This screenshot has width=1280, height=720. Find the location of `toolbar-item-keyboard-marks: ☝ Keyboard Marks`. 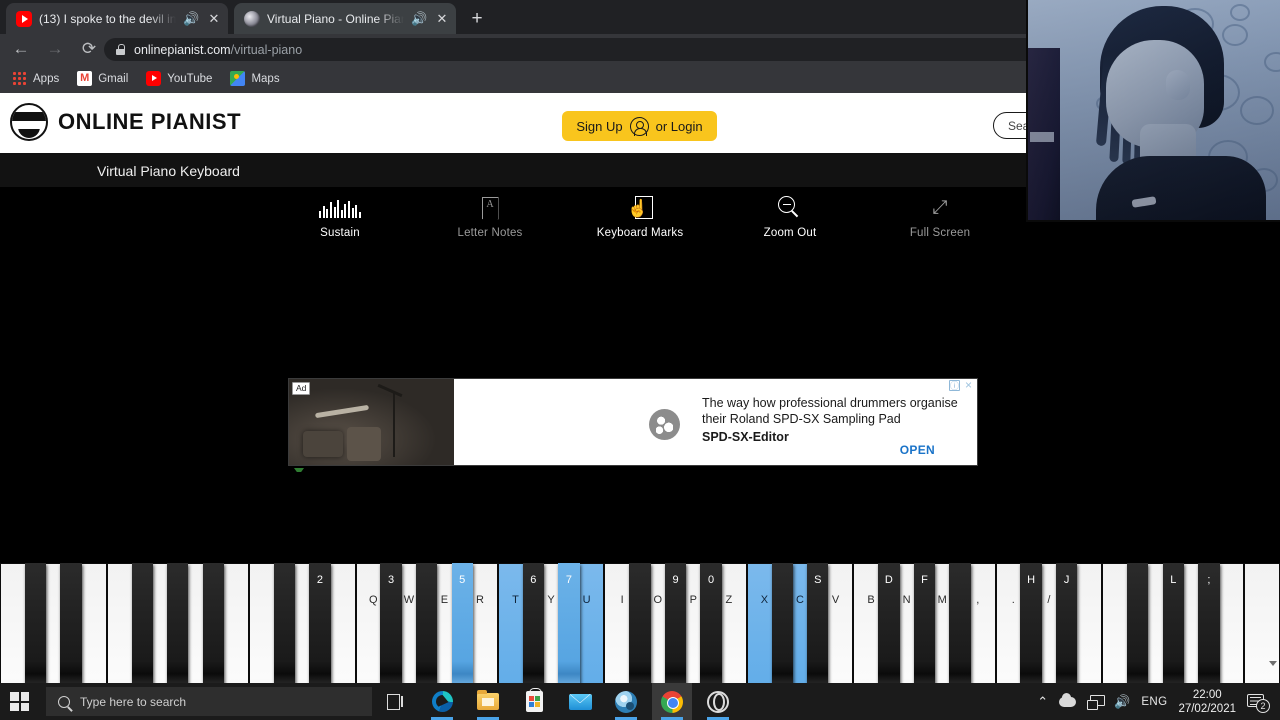

toolbar-item-keyboard-marks: ☝ Keyboard Marks is located at coordinates (640, 216).